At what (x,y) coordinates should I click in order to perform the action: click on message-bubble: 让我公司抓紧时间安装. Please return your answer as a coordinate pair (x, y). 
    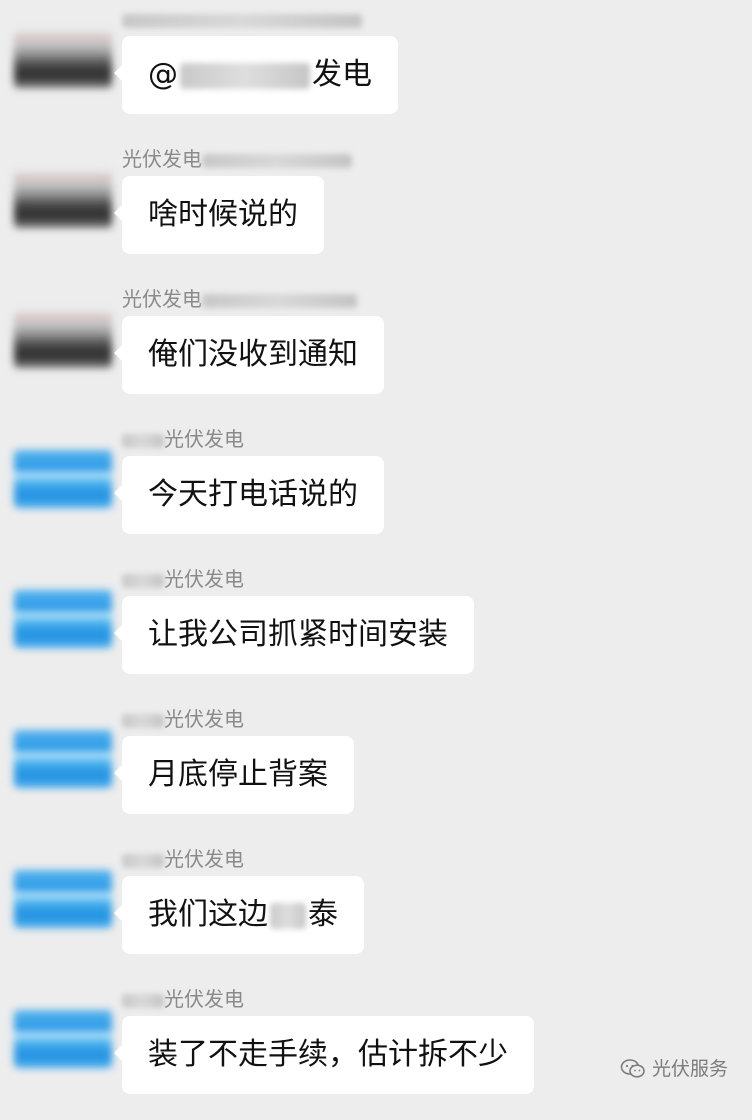
    Looking at the image, I should click on (294, 635).